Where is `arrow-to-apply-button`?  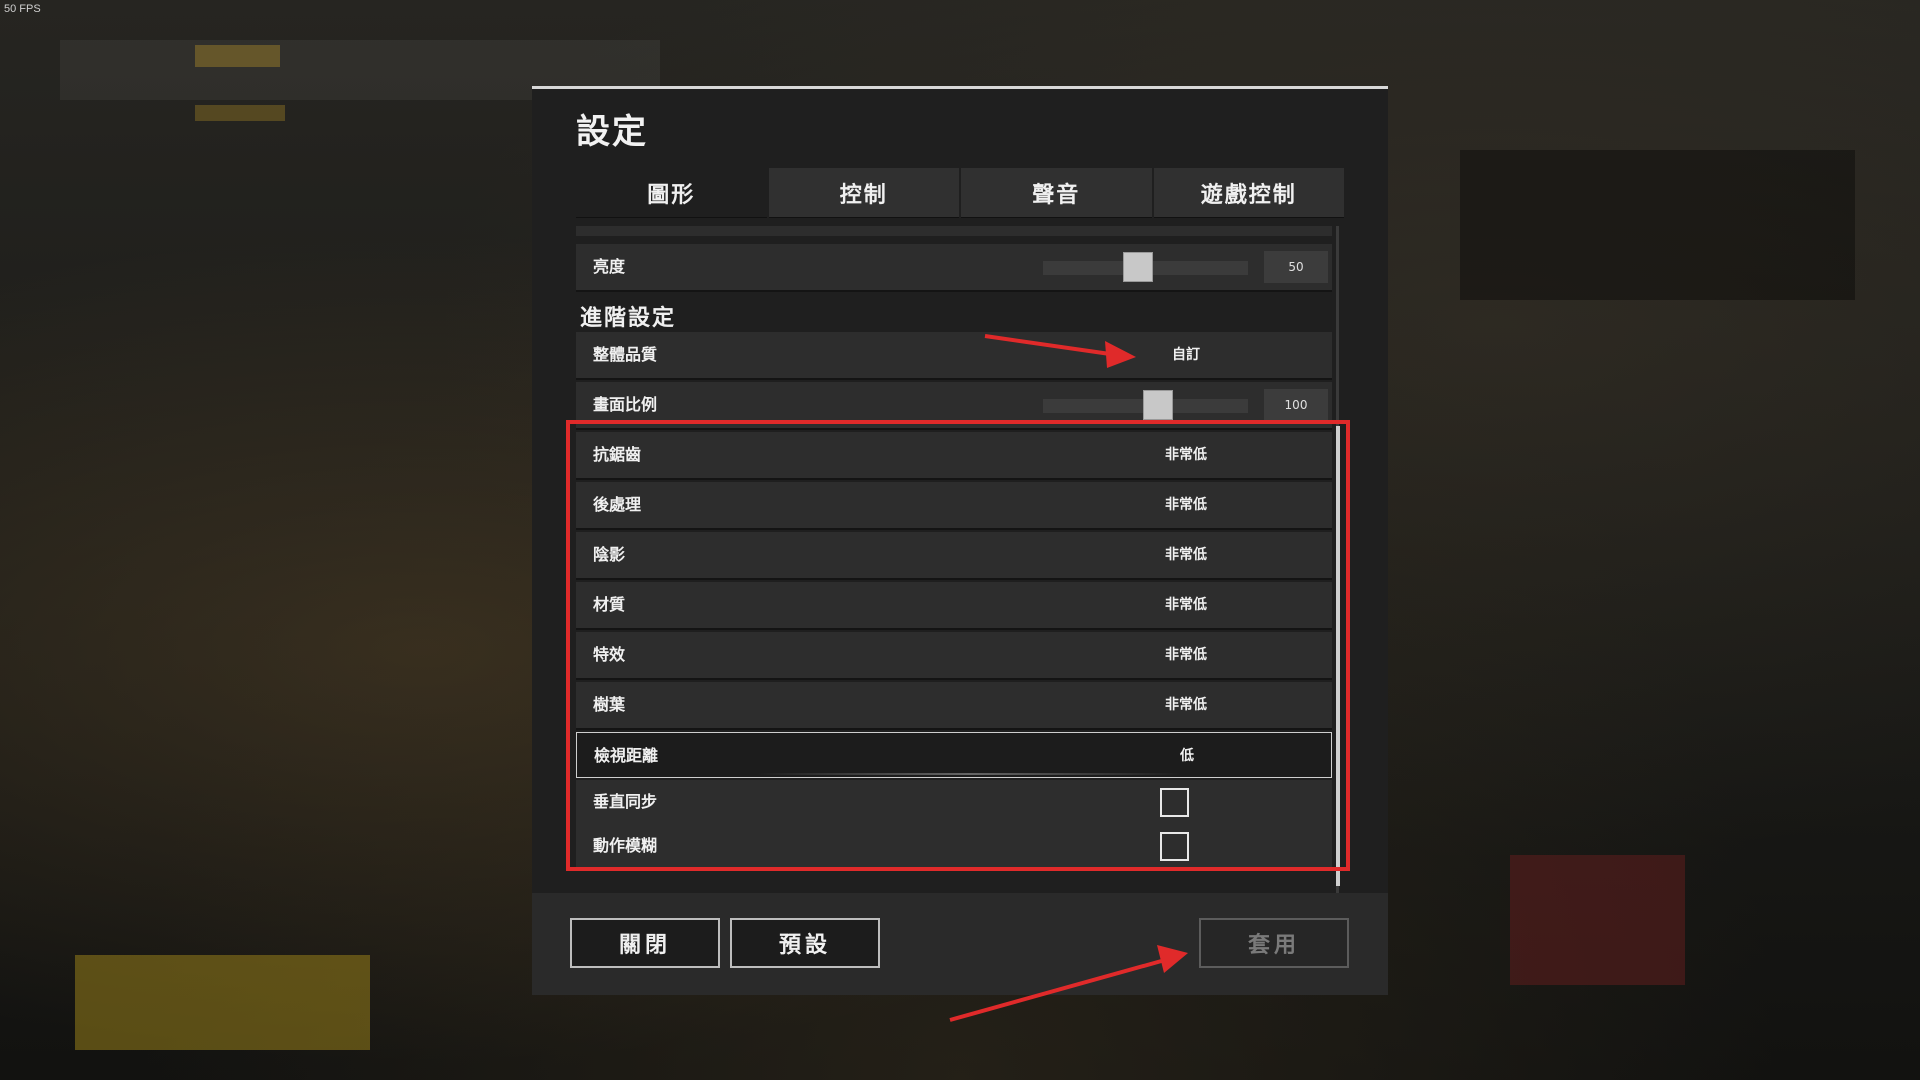
arrow-to-apply-button is located at coordinates (1068, 983).